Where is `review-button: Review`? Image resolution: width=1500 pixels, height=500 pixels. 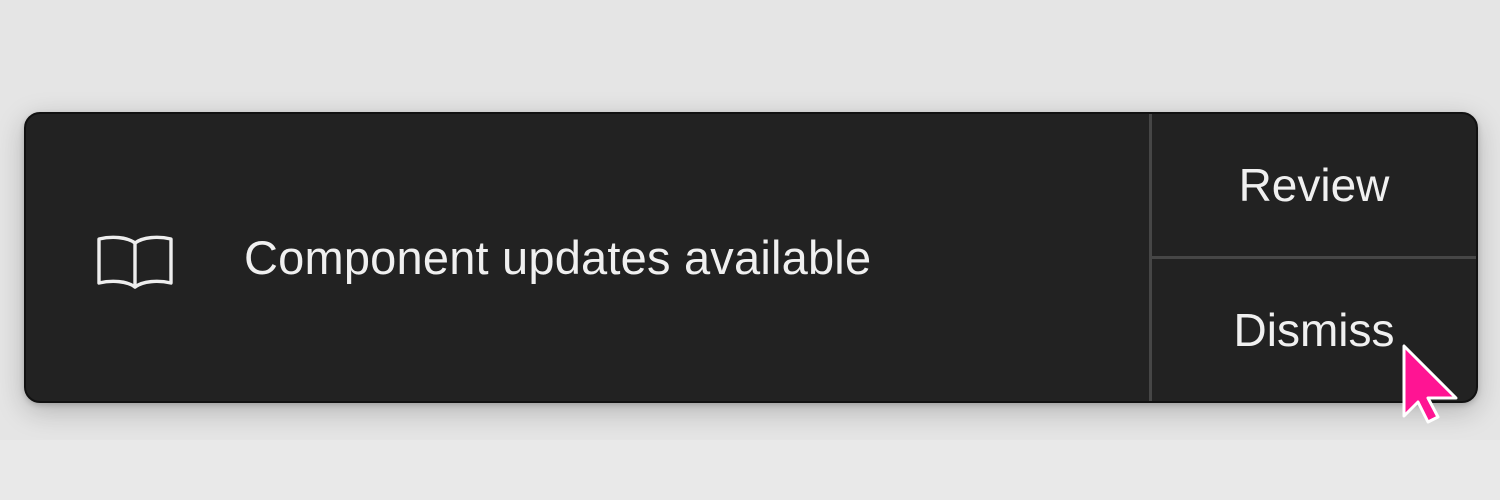 review-button: Review is located at coordinates (1314, 185).